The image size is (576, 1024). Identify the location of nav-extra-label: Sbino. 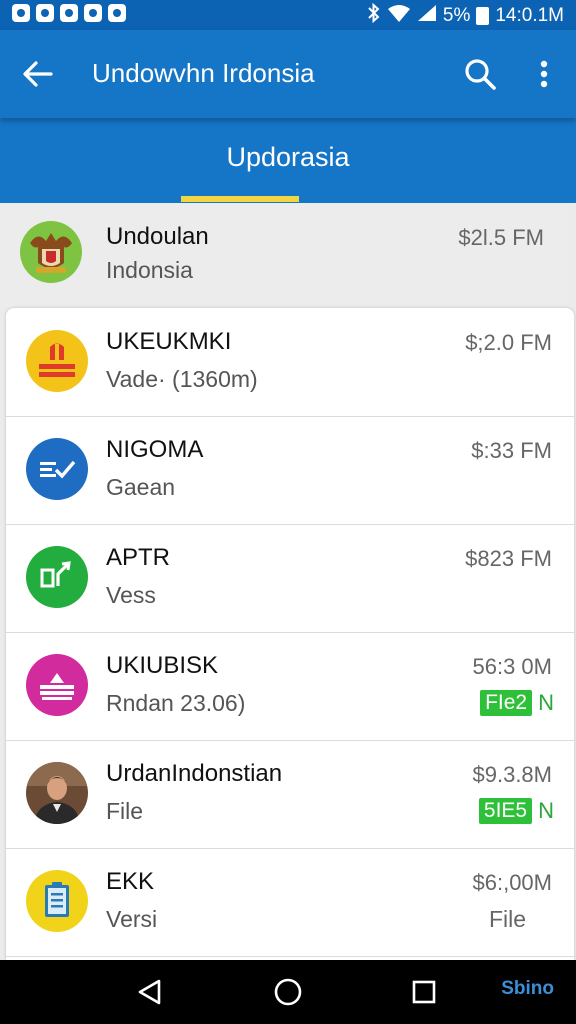
(527, 989).